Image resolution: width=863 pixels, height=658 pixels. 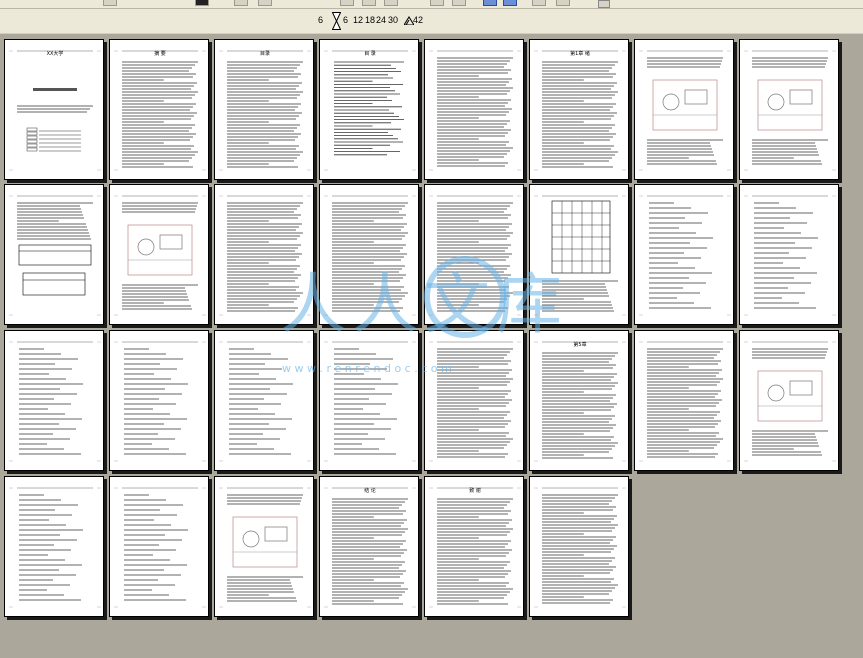 I want to click on page-heading: 目录, so click(x=265, y=53).